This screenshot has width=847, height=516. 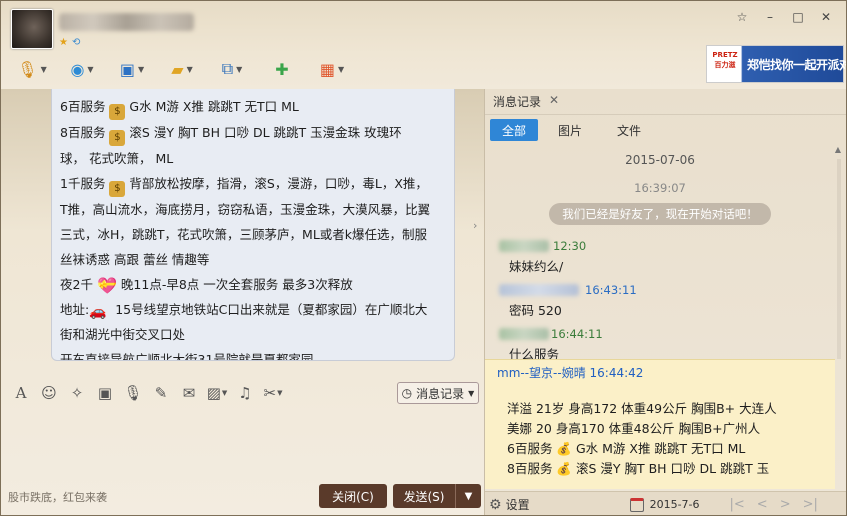 I want to click on smiley-icon: ☺, so click(x=49, y=393).